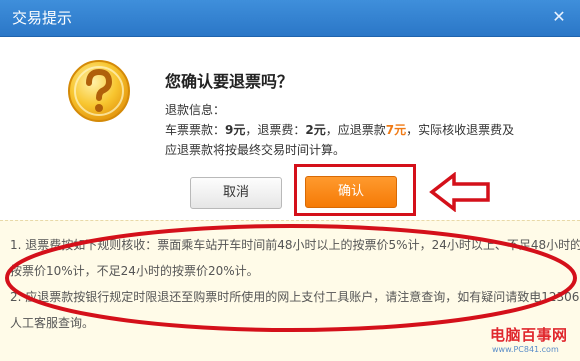 The image size is (580, 361). I want to click on refund-detail-line: 车票票款：9元，退票费：2元，应退票款7元，实际核收退票费及, so click(339, 129).